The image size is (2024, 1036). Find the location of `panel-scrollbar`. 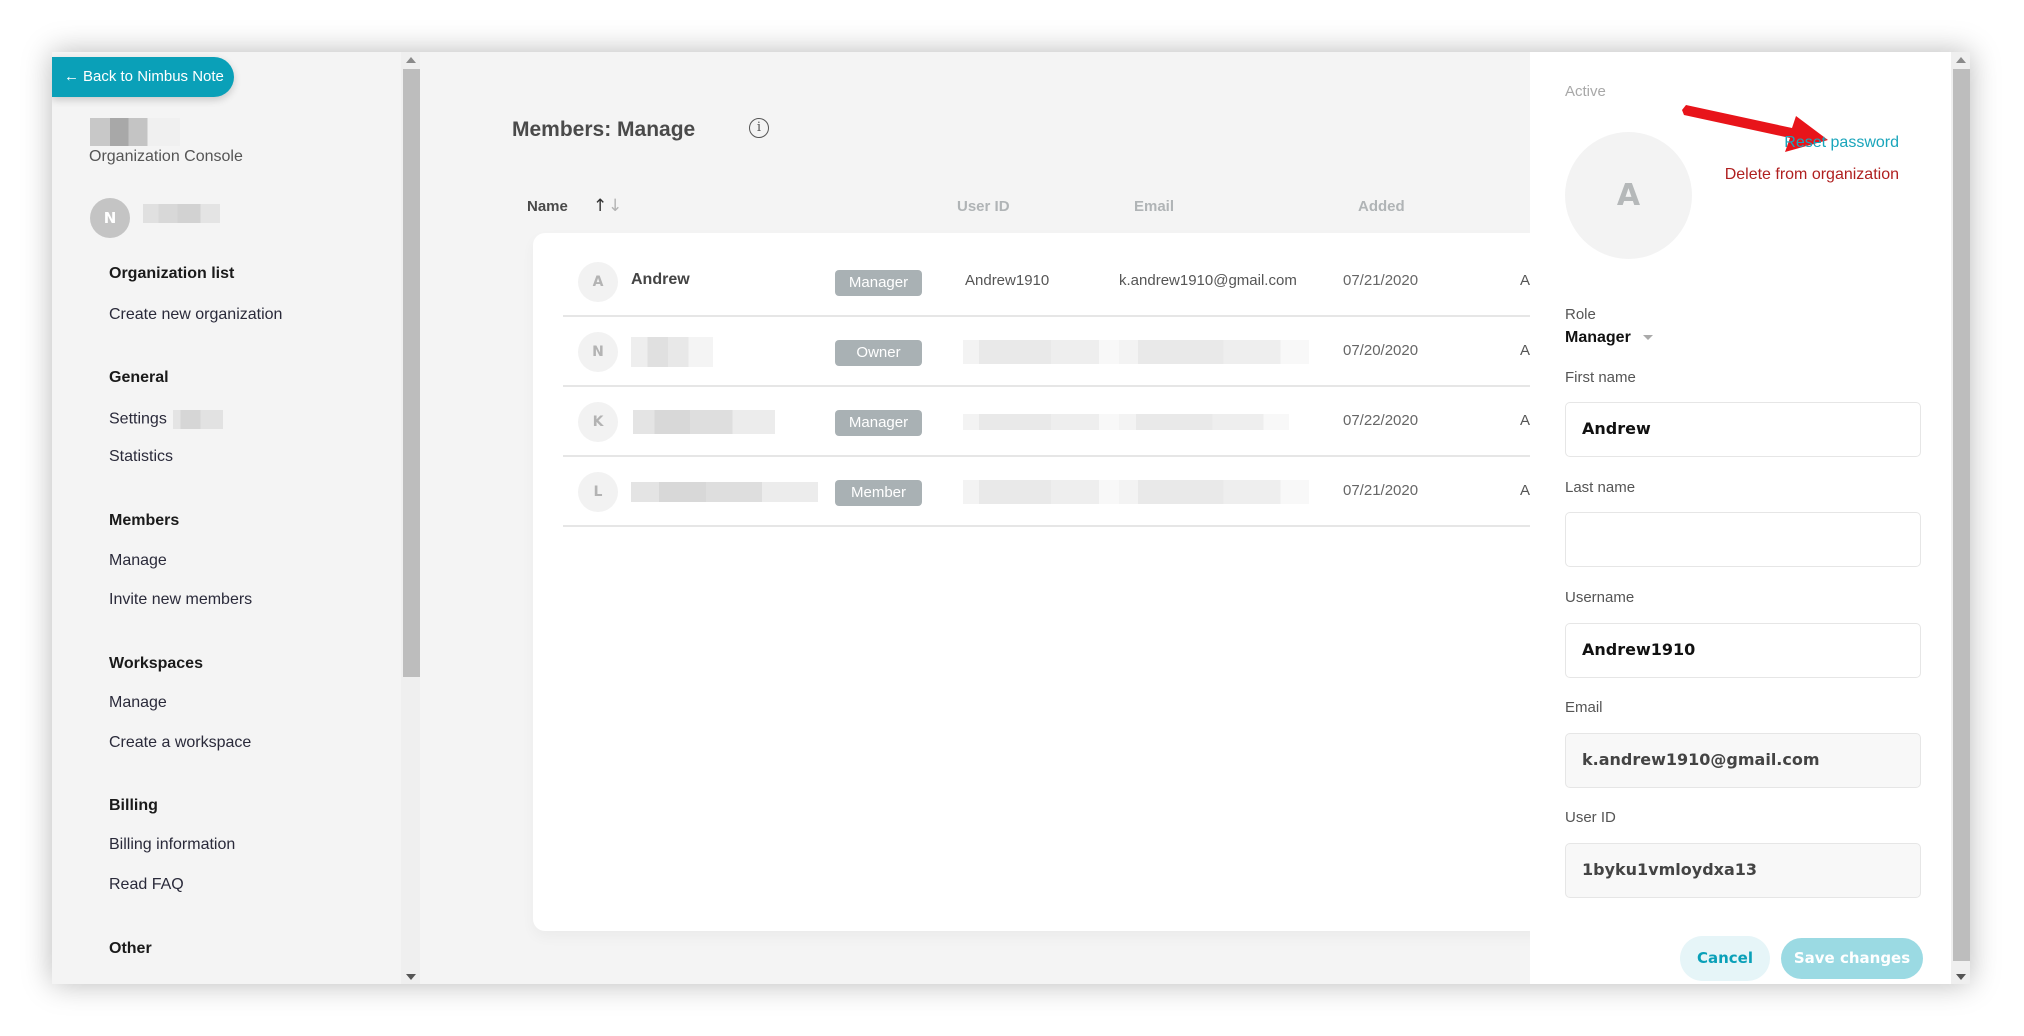

panel-scrollbar is located at coordinates (1960, 518).